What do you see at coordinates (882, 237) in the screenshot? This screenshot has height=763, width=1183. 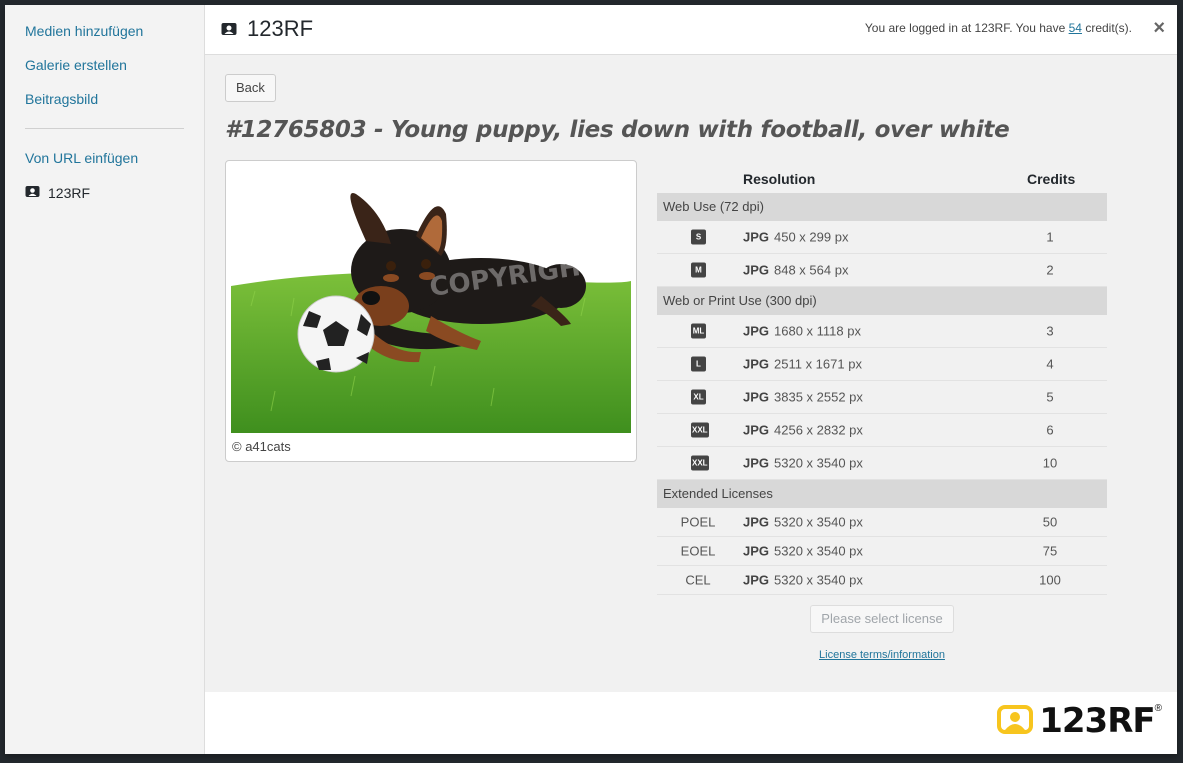 I see `table-row: S JPG 450 x 299 px 1` at bounding box center [882, 237].